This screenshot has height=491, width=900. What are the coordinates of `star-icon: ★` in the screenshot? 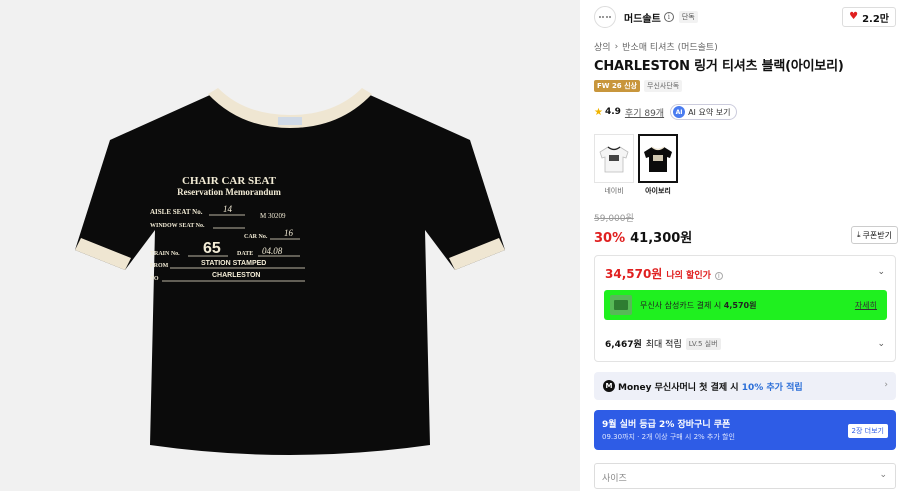 It's located at (598, 112).